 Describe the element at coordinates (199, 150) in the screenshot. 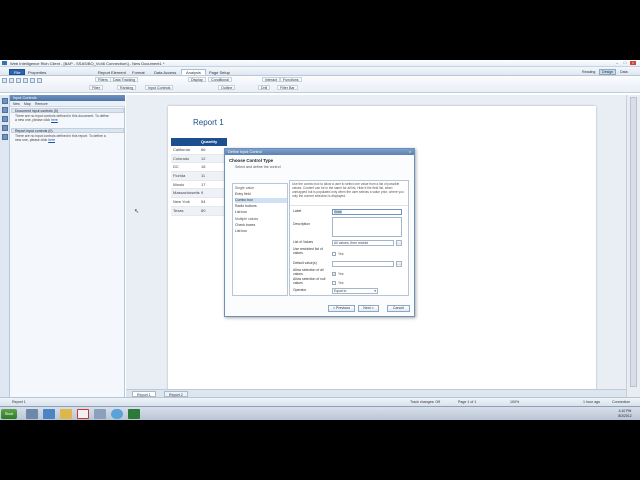

I see `table-row: California 66` at that location.